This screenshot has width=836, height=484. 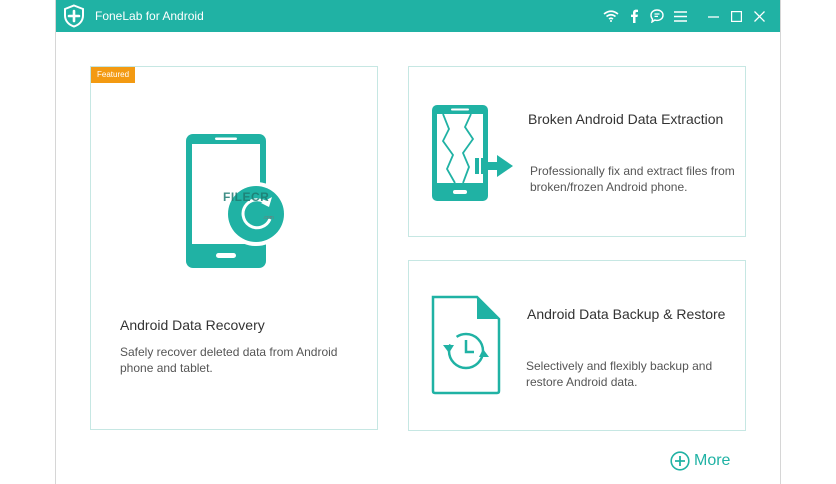 I want to click on watermark-subtext: .com, so click(x=268, y=218).